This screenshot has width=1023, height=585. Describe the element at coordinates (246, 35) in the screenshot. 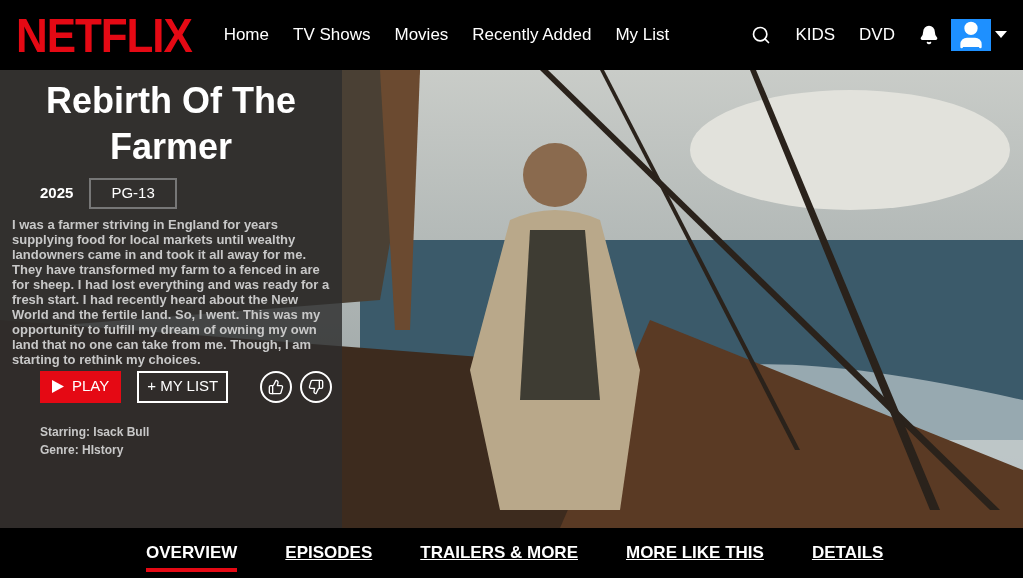

I see `nav-link: Home` at that location.